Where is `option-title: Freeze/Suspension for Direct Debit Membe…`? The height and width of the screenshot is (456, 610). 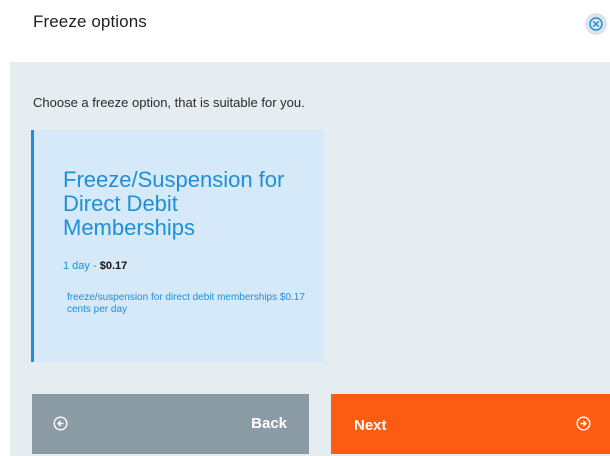 option-title: Freeze/Suspension for Direct Debit Membe… is located at coordinates (174, 203).